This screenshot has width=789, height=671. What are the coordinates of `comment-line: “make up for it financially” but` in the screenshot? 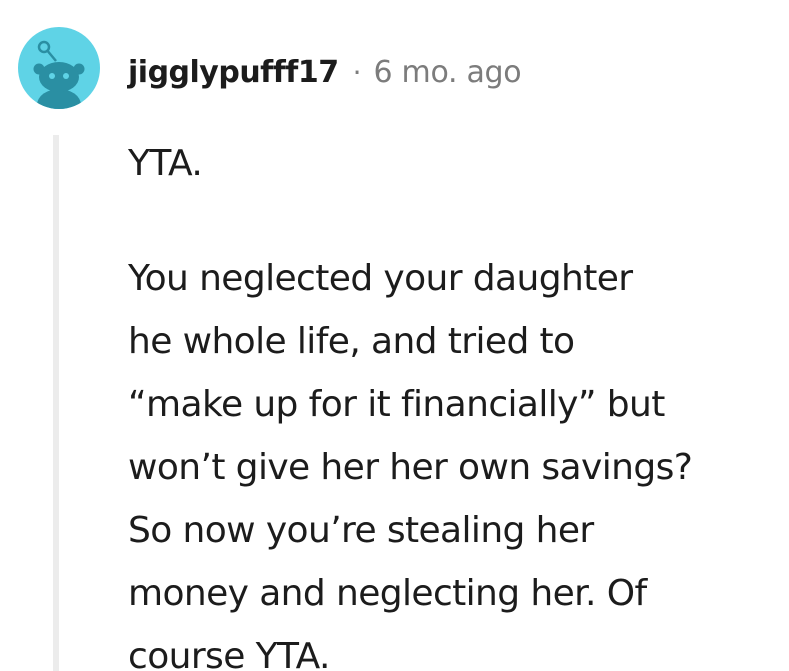 It's located at (396, 404).